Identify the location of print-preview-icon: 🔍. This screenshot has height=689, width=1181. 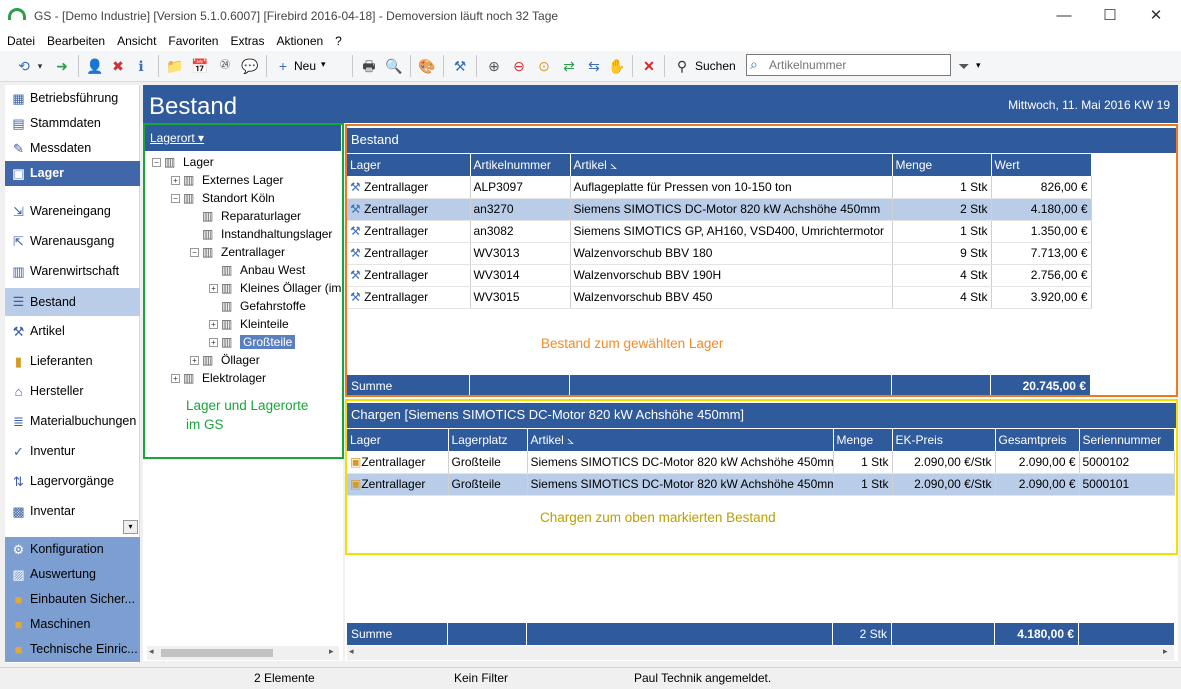
(394, 66).